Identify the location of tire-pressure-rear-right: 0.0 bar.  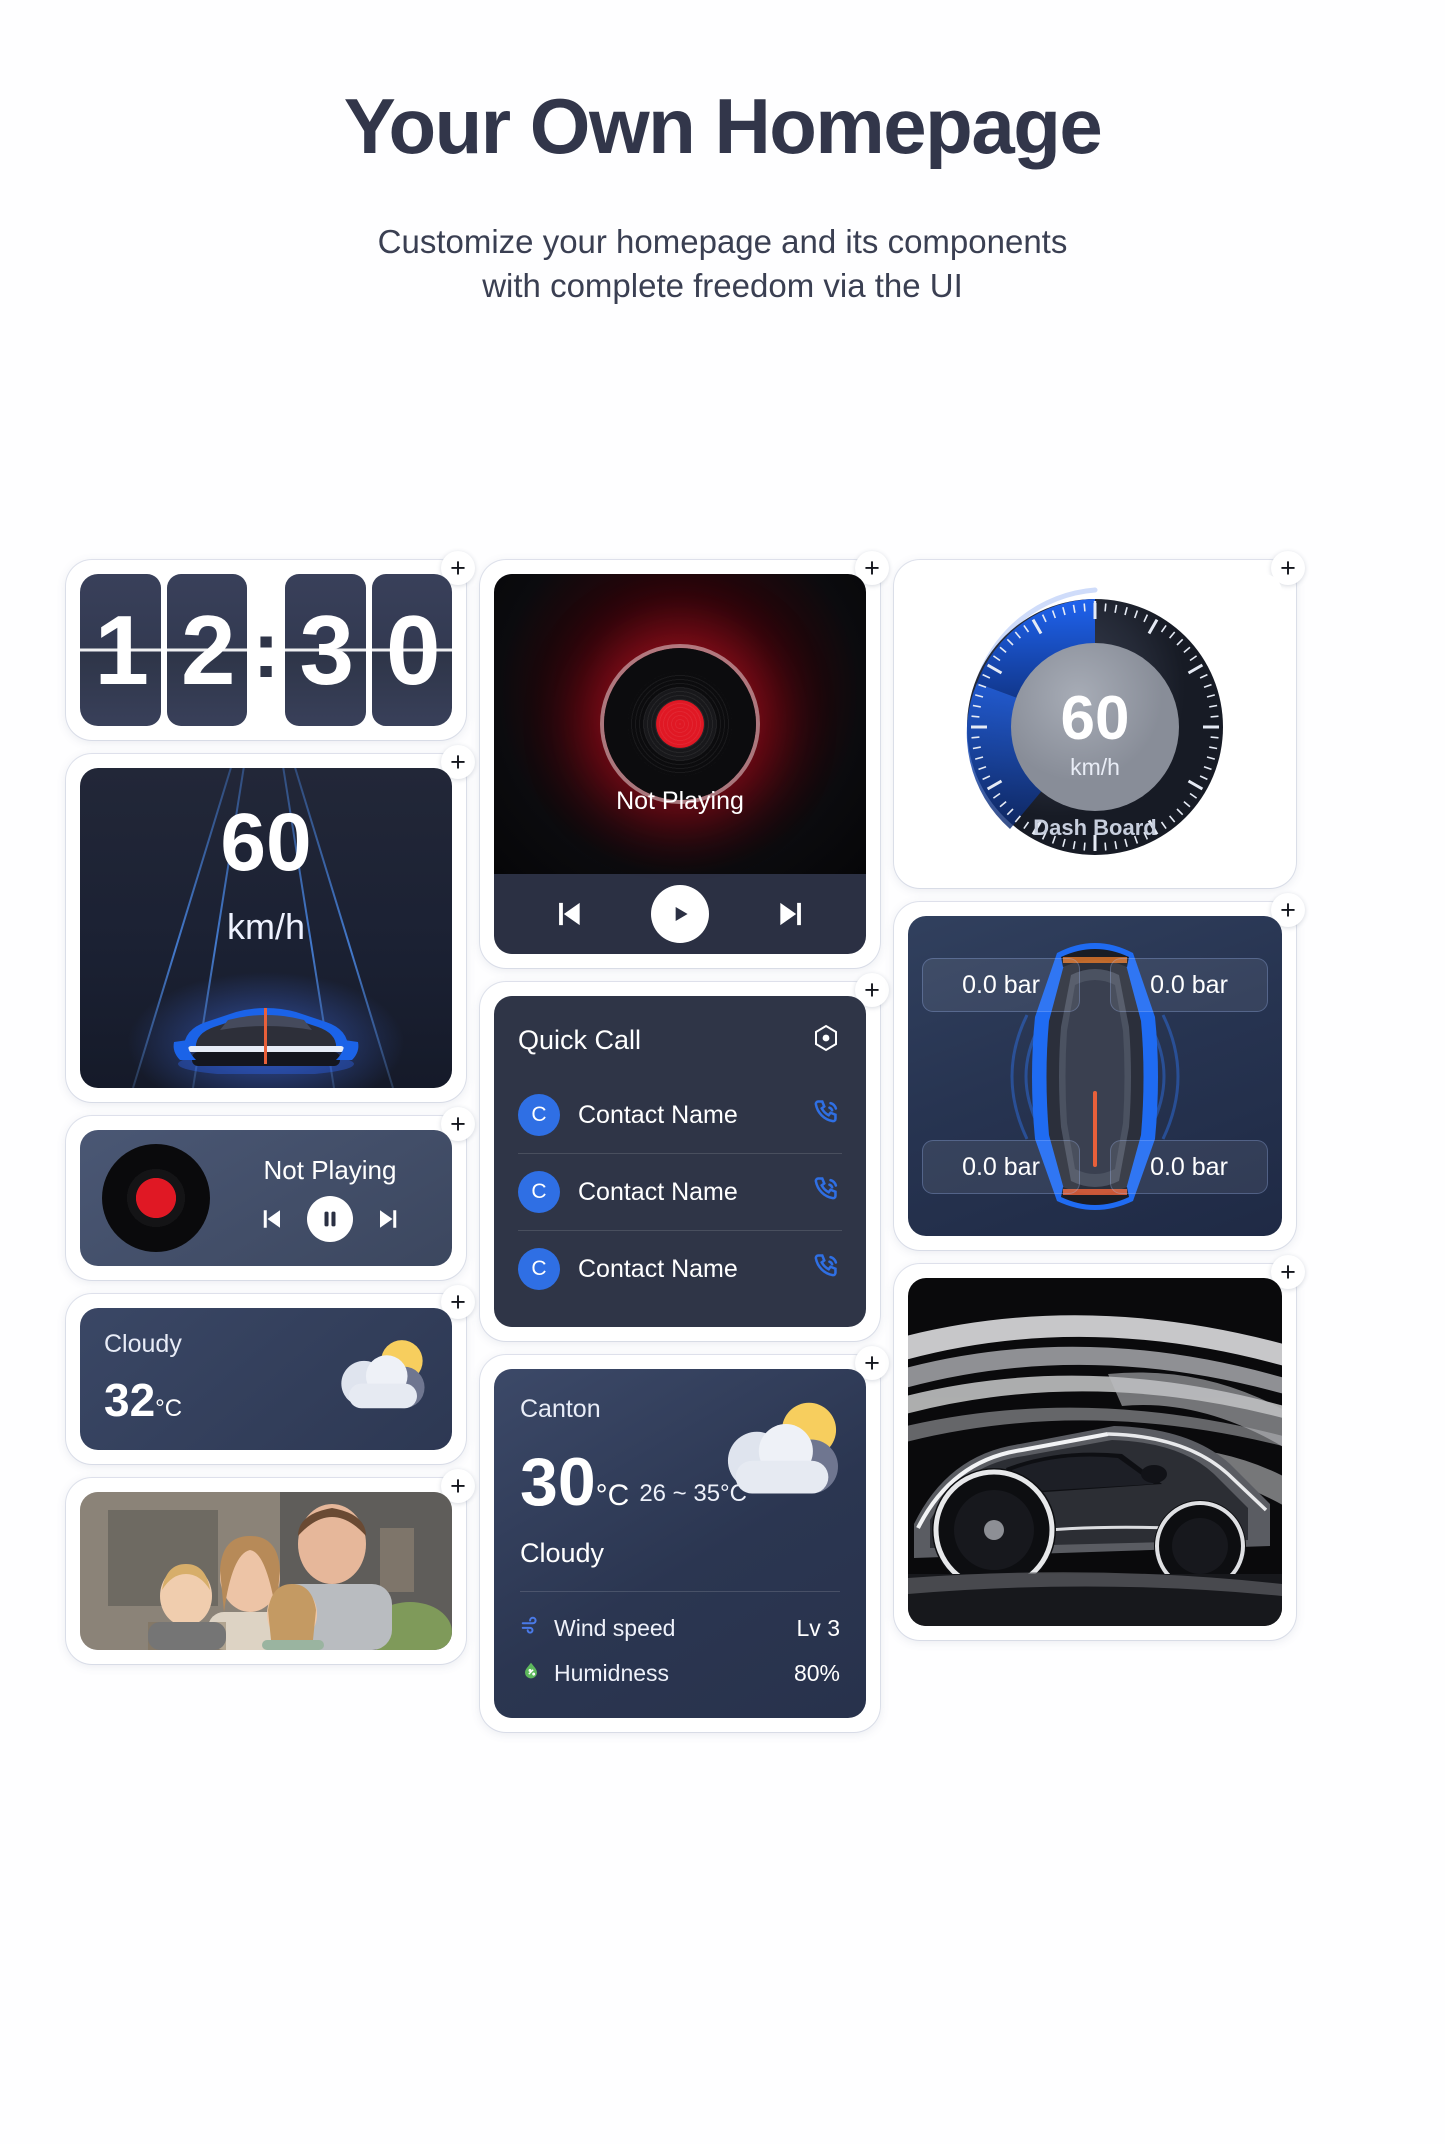
(1189, 1167).